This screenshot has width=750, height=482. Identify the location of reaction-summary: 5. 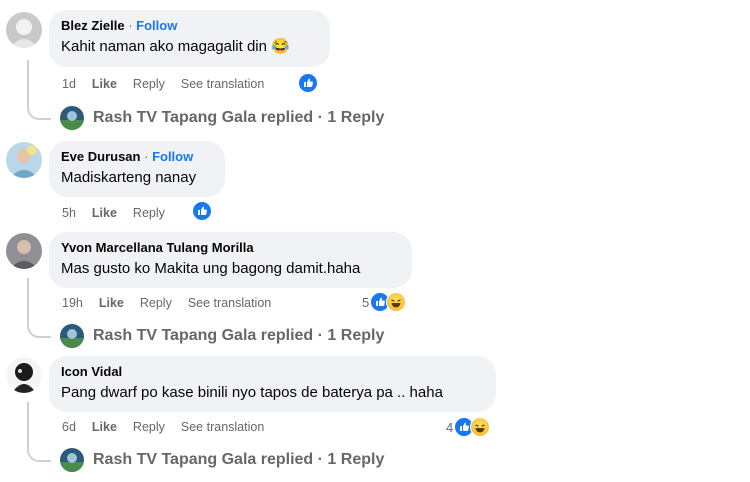
(384, 302).